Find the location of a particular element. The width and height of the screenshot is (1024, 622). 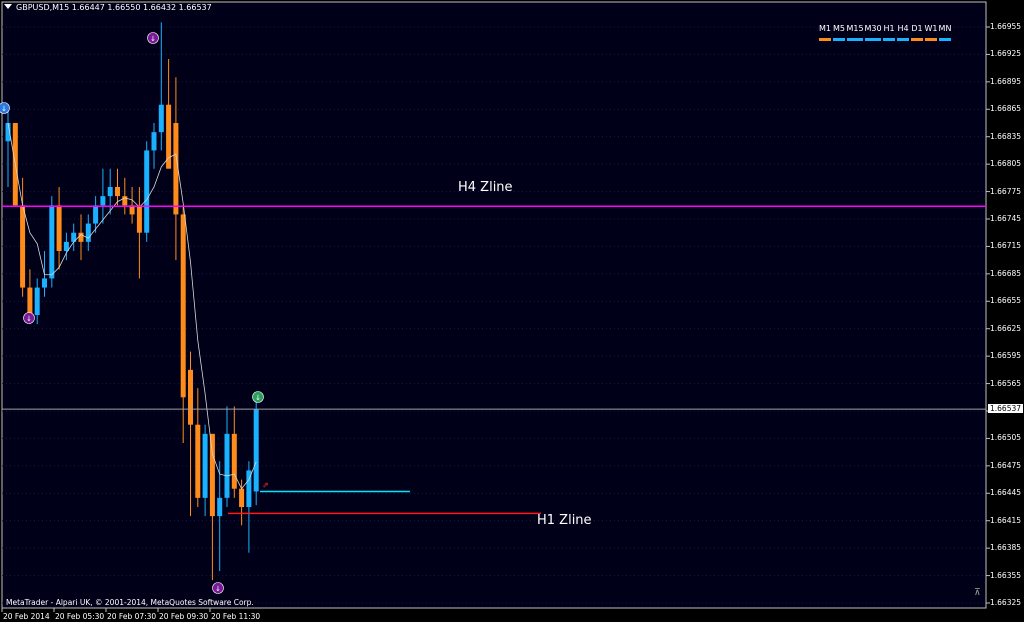

timeframe-label: M1 is located at coordinates (825, 28).